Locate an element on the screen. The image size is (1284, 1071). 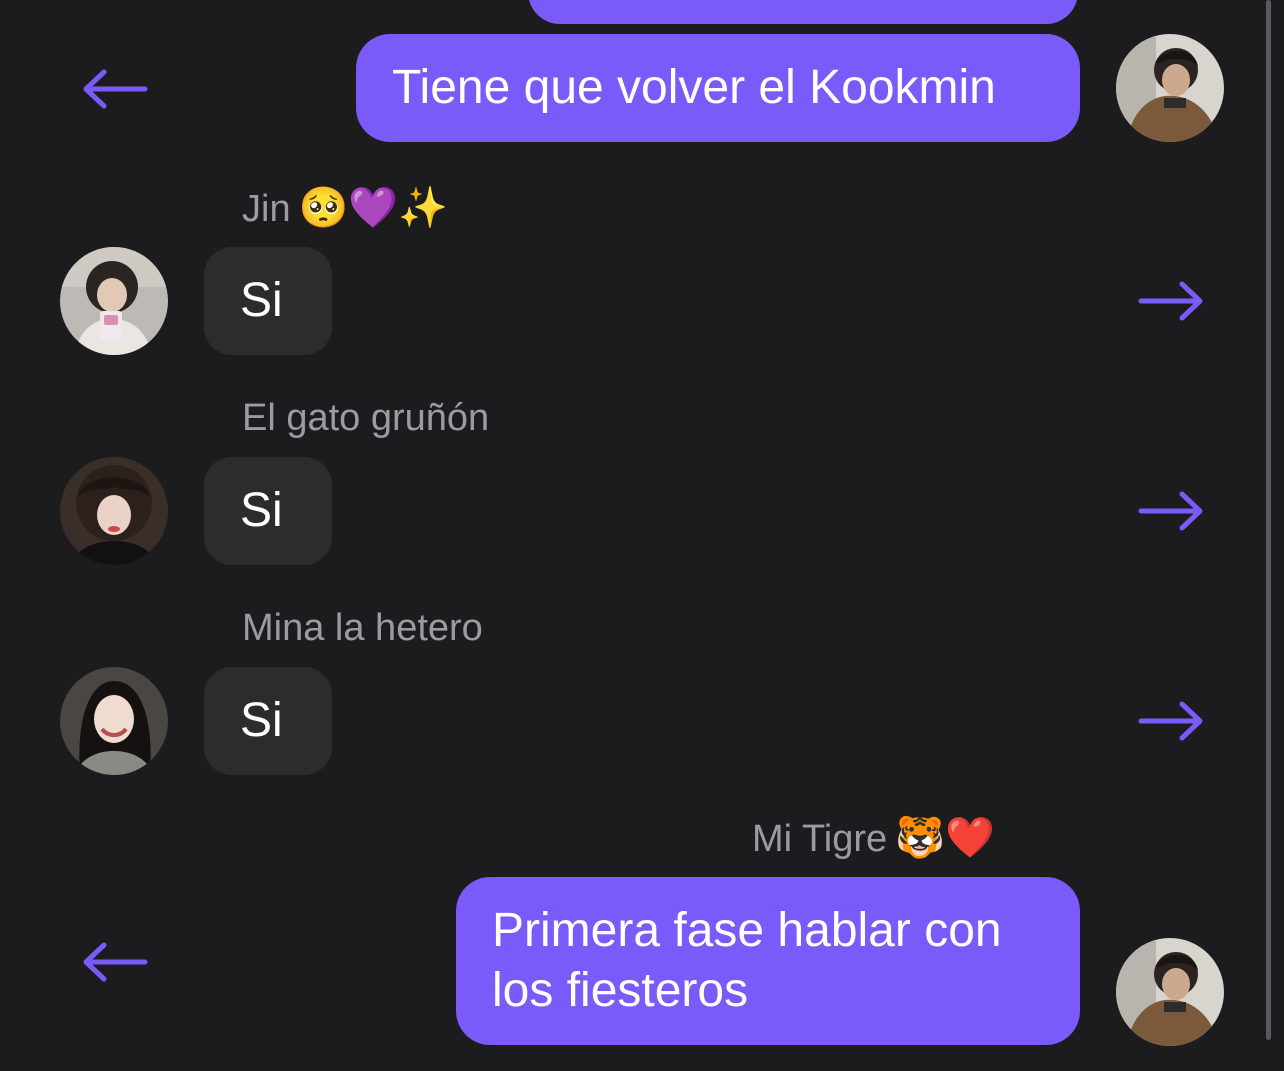
sender-name: Mi Tigre 🐯❤️ is located at coordinates (873, 838).